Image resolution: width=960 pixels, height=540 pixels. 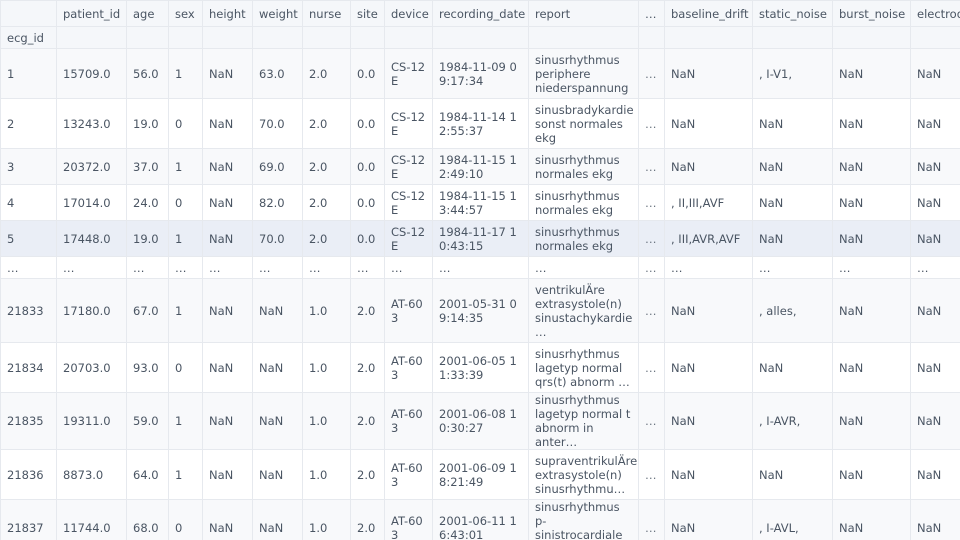 What do you see at coordinates (91, 166) in the screenshot?
I see `table-cell: 20372.0` at bounding box center [91, 166].